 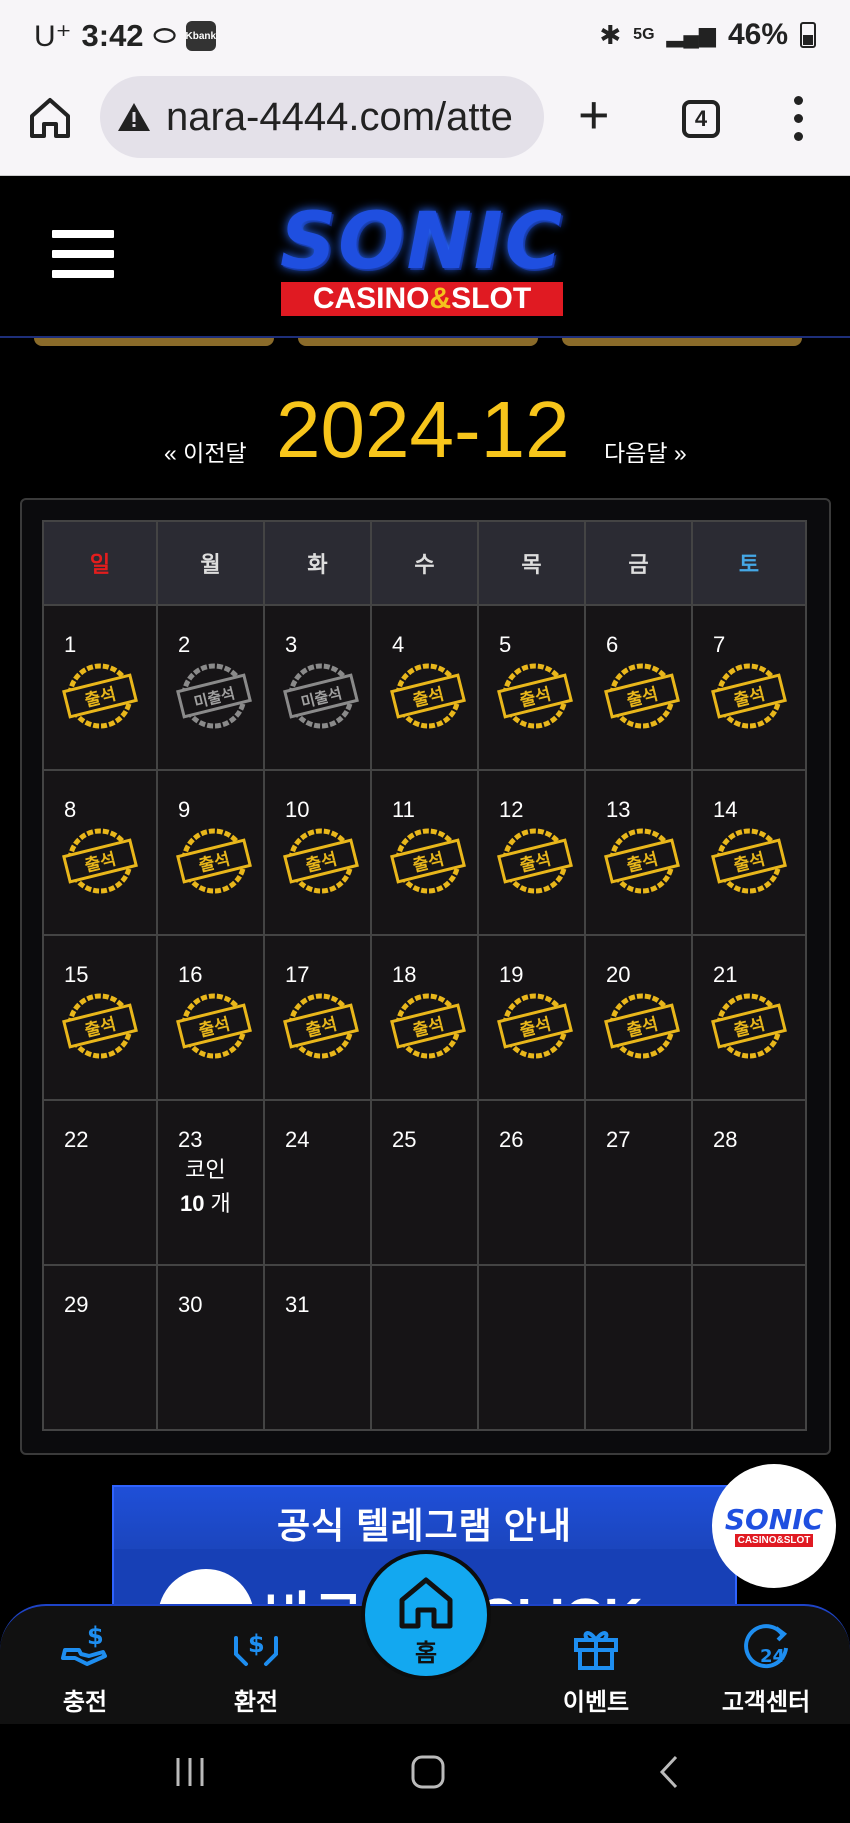 What do you see at coordinates (725, 974) in the screenshot?
I see `day-number: 21` at bounding box center [725, 974].